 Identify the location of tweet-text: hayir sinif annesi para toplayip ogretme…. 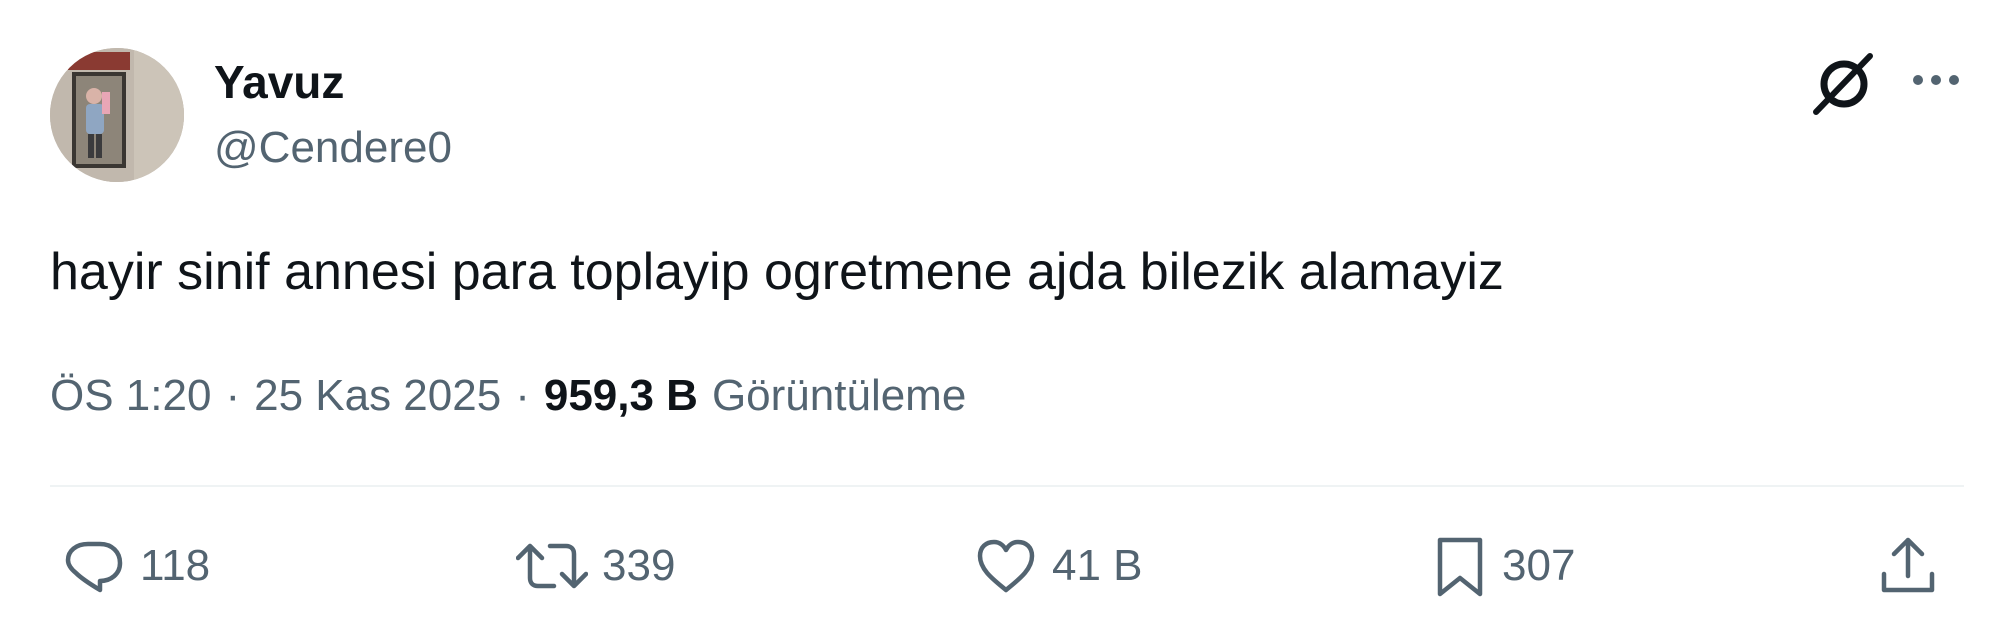
(777, 272).